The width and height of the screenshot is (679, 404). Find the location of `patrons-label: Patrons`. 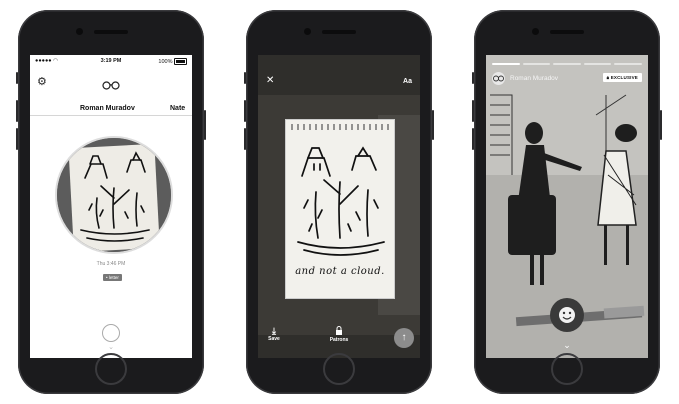

patrons-label: Patrons is located at coordinates (339, 340).